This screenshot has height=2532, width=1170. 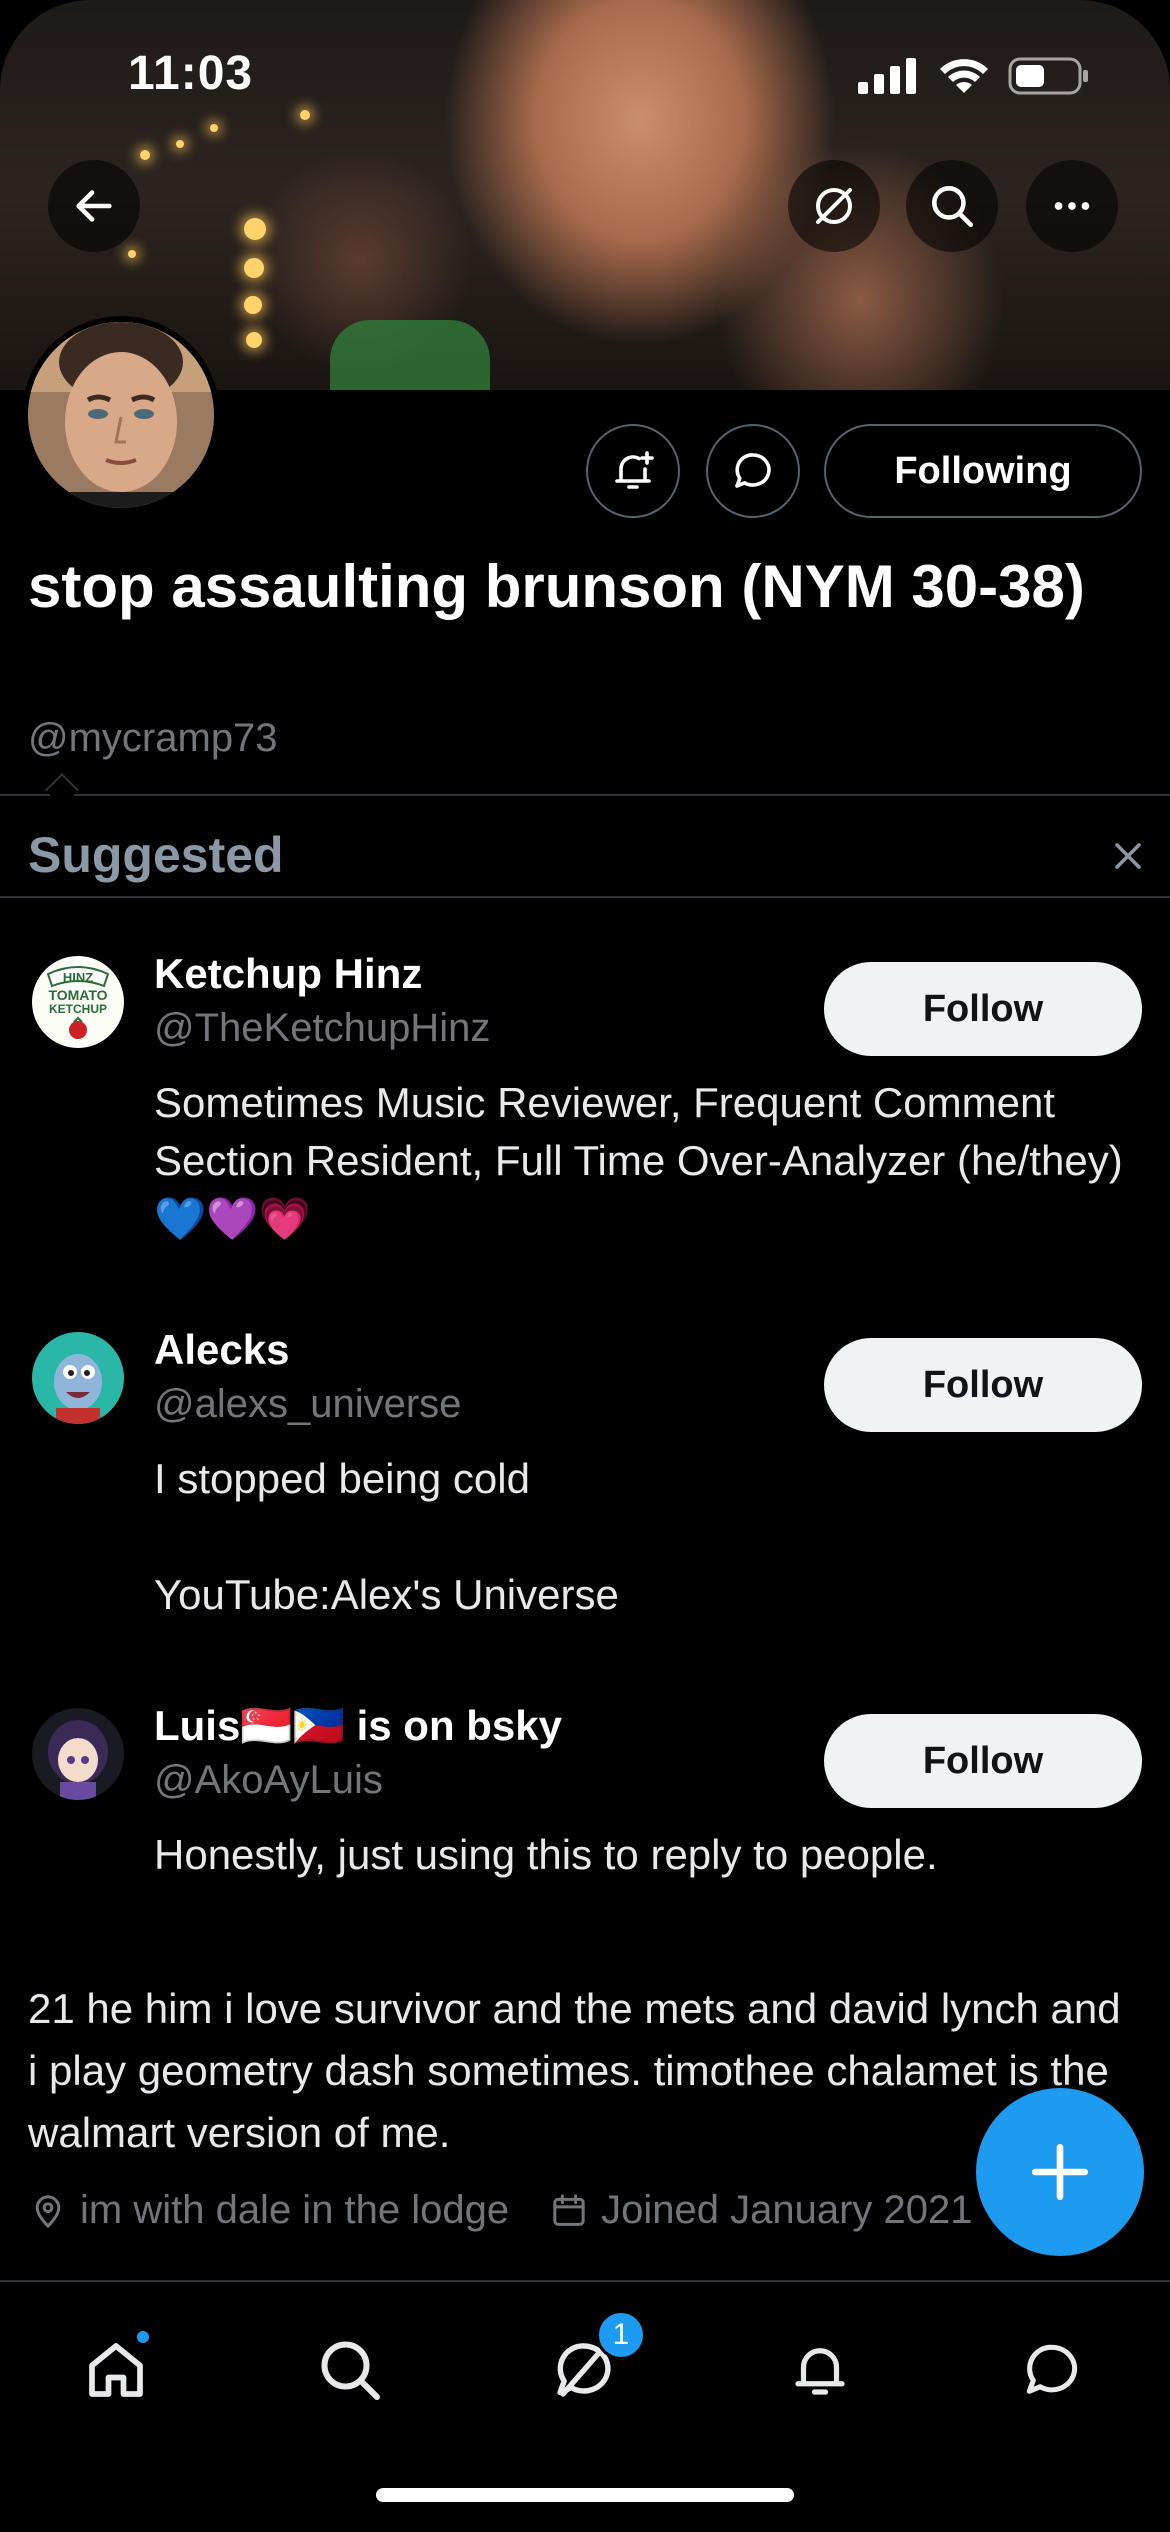 I want to click on svg-text: HINZ, so click(x=78, y=977).